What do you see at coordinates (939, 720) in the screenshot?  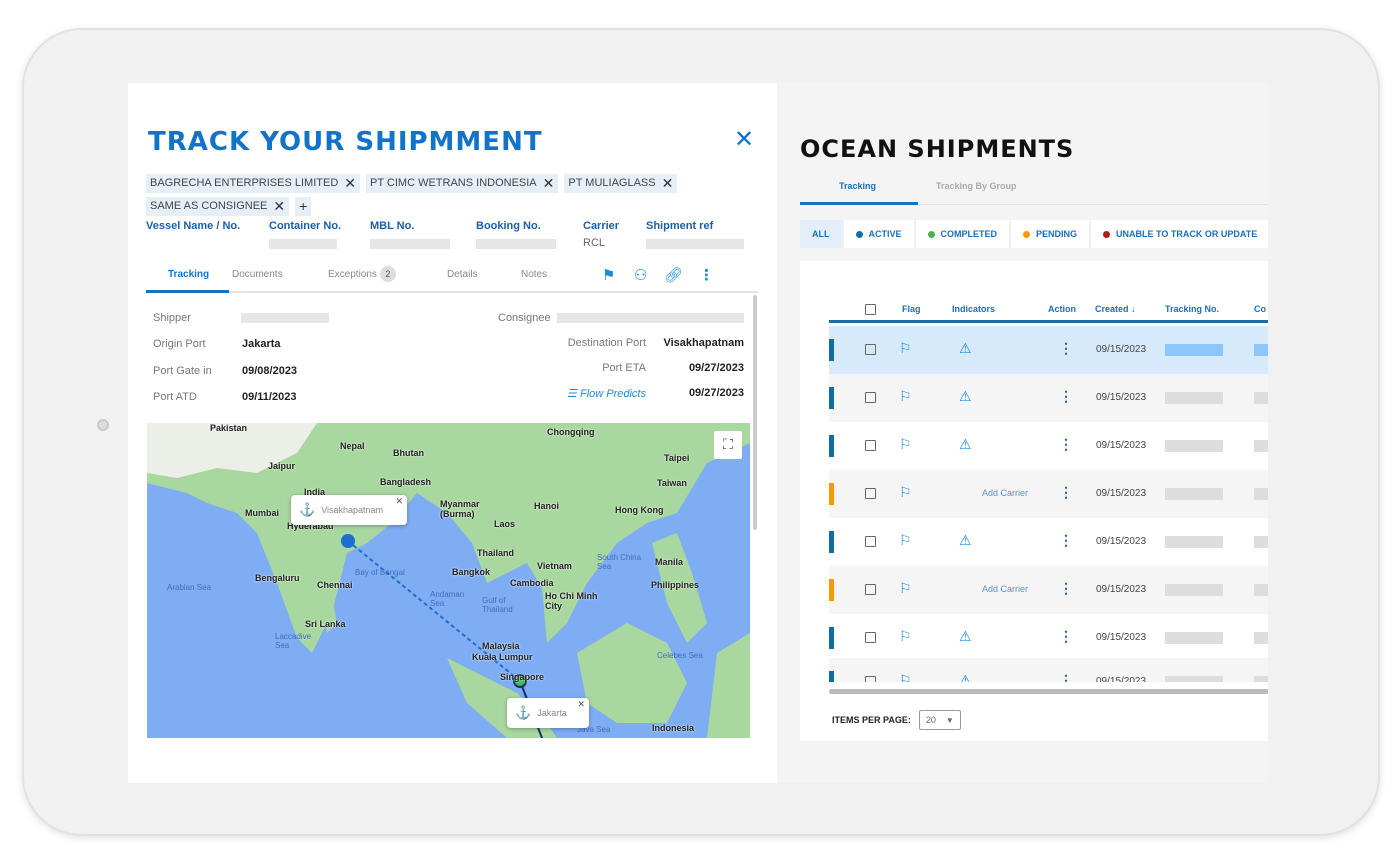 I see `items-per-page-select: 20 ▼` at bounding box center [939, 720].